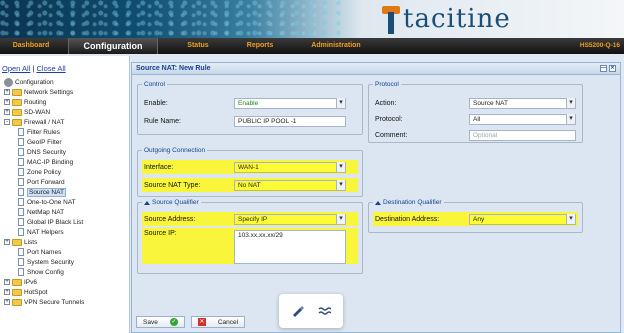 This screenshot has height=333, width=624. Describe the element at coordinates (522, 103) in the screenshot. I see `action-select: Source NAT` at that location.